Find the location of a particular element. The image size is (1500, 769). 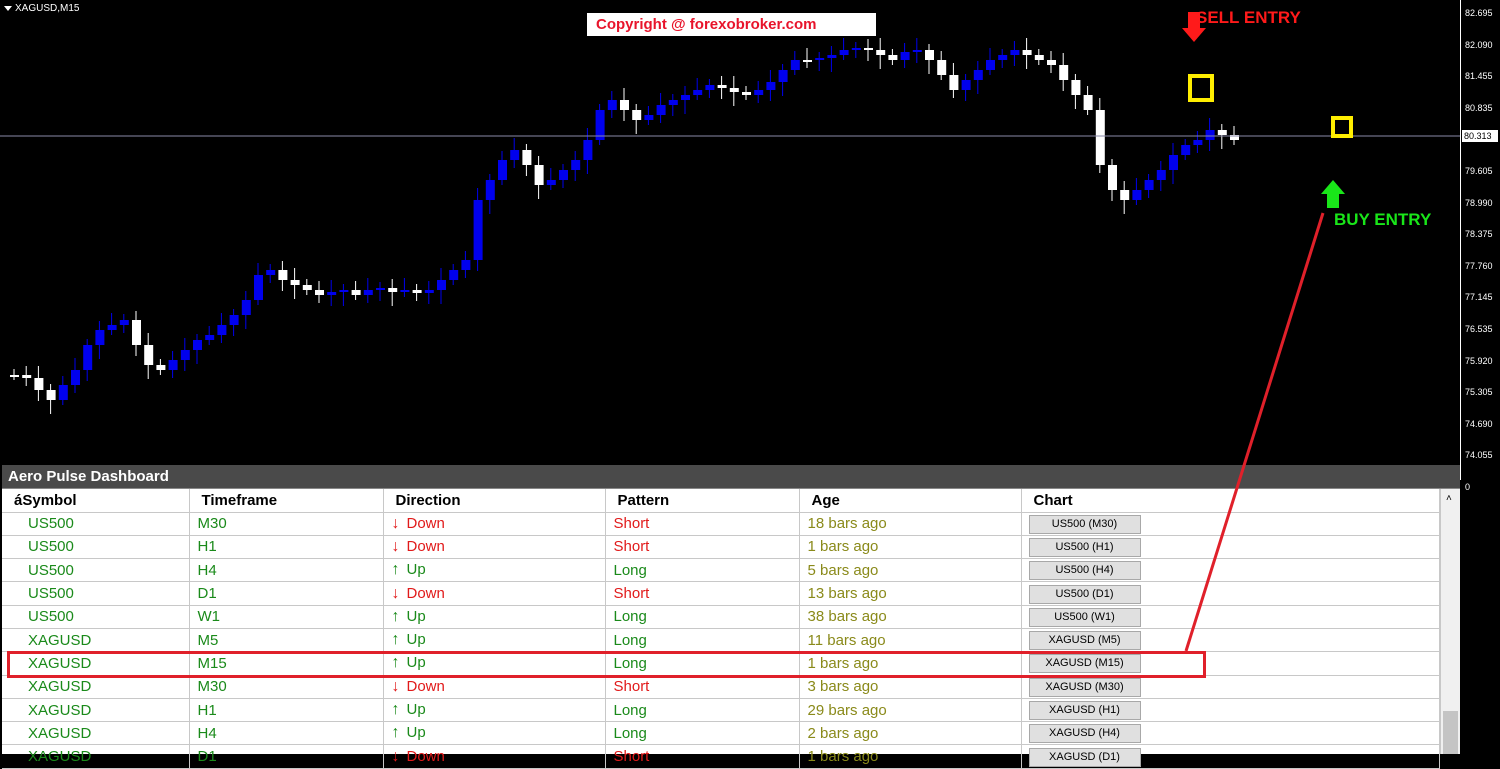

price-tick-label: 82.090 is located at coordinates (1479, 44).